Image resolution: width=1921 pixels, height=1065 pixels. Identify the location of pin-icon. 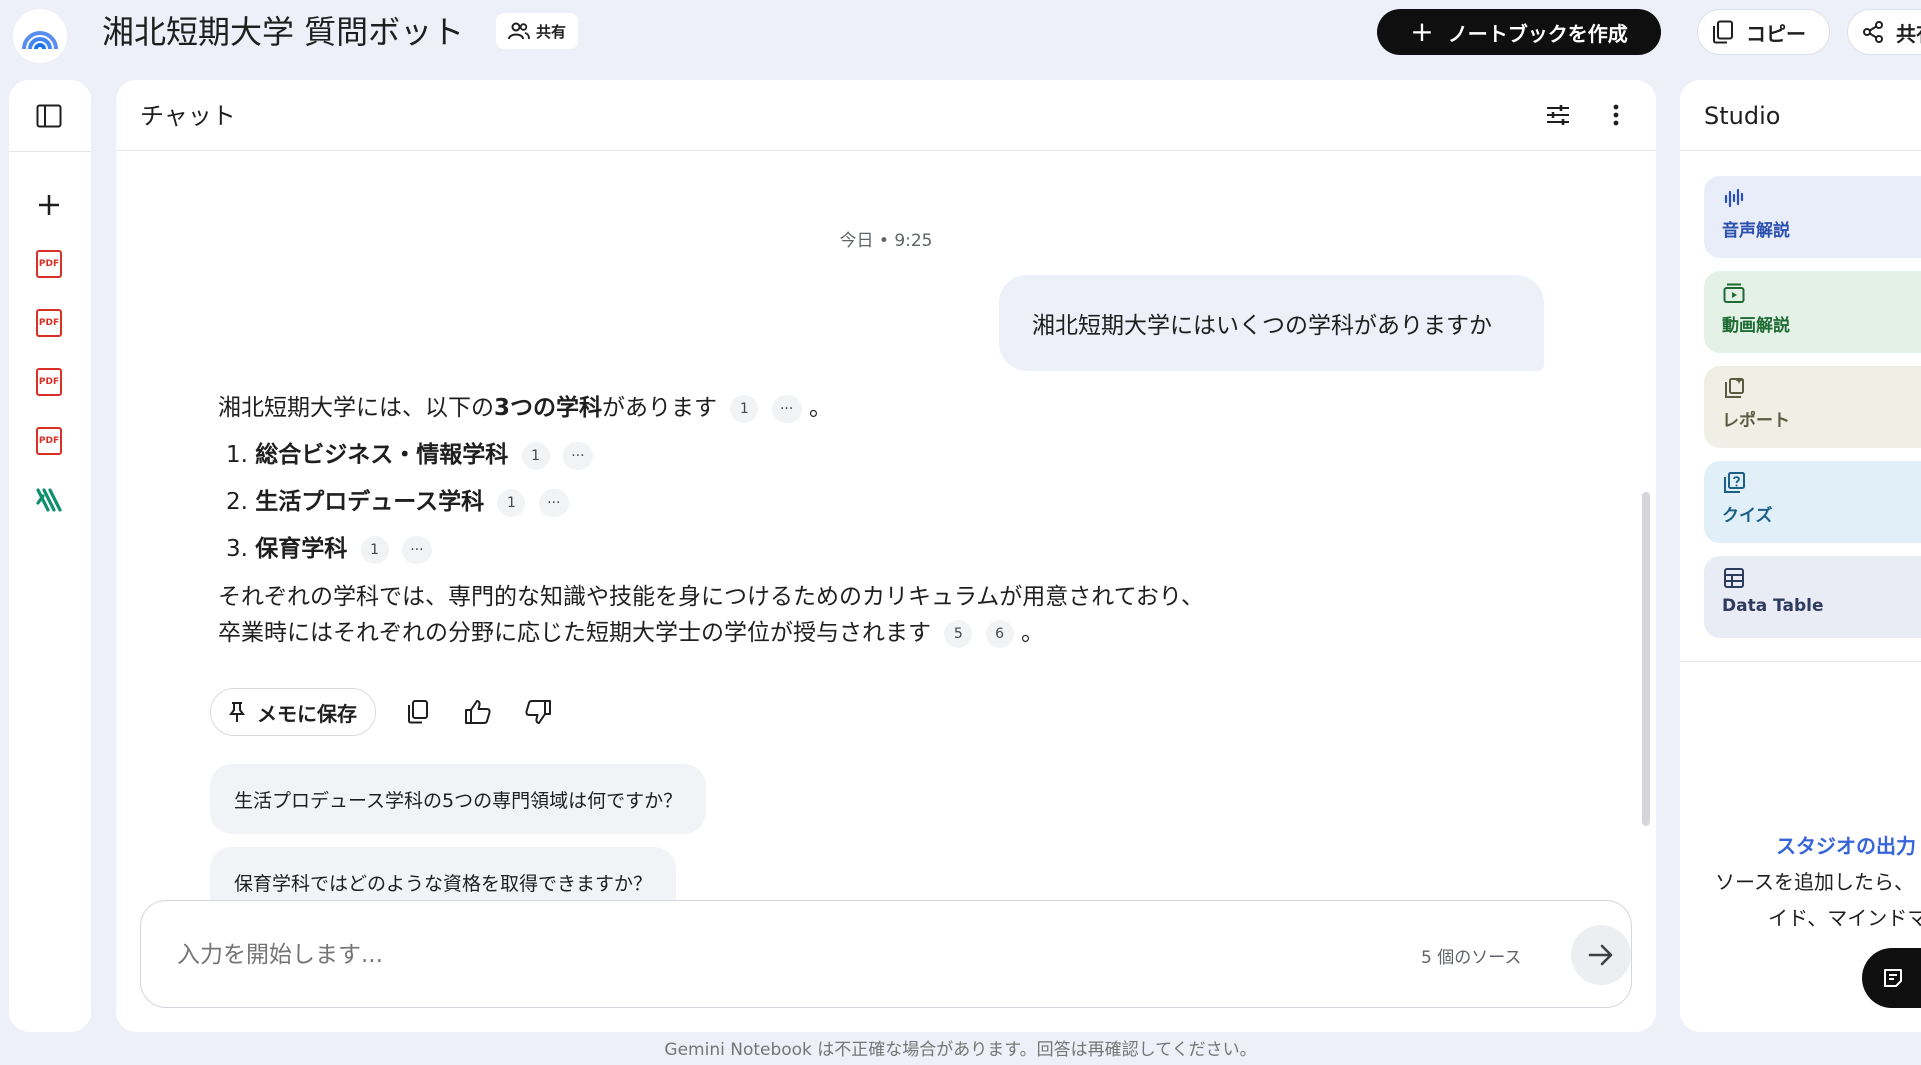
(237, 712).